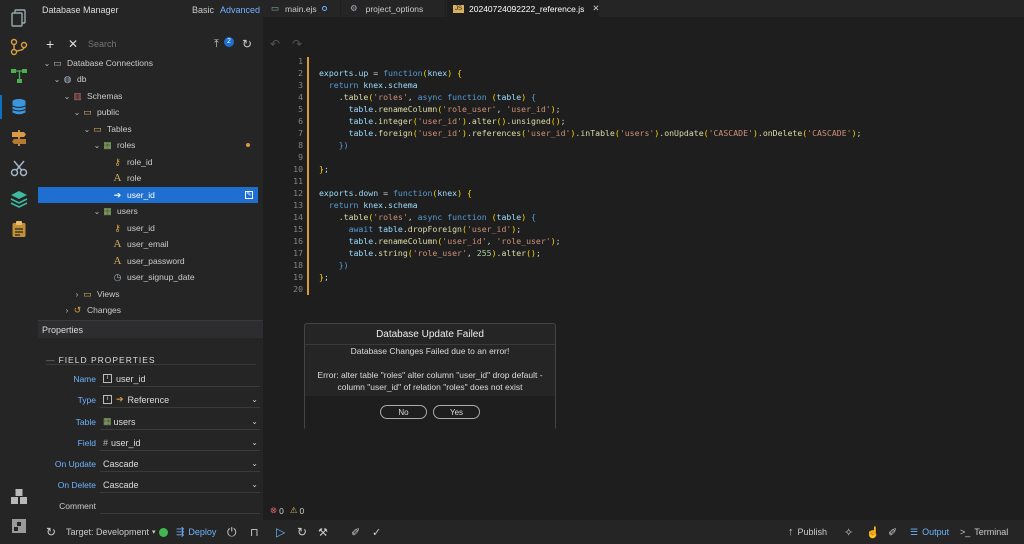 The width and height of the screenshot is (1024, 544). What do you see at coordinates (180, 464) in the screenshot?
I see `on-update-select: Cascade ⌄` at bounding box center [180, 464].